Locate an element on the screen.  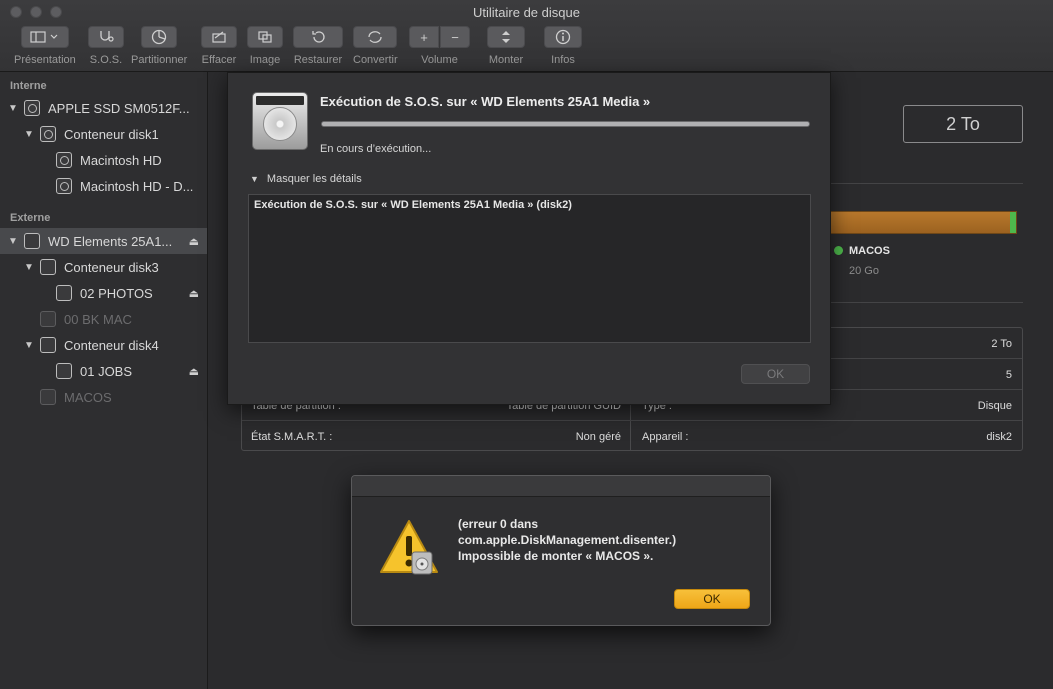
legend-volume-size: 20 Go is located at coordinates (864, 271).